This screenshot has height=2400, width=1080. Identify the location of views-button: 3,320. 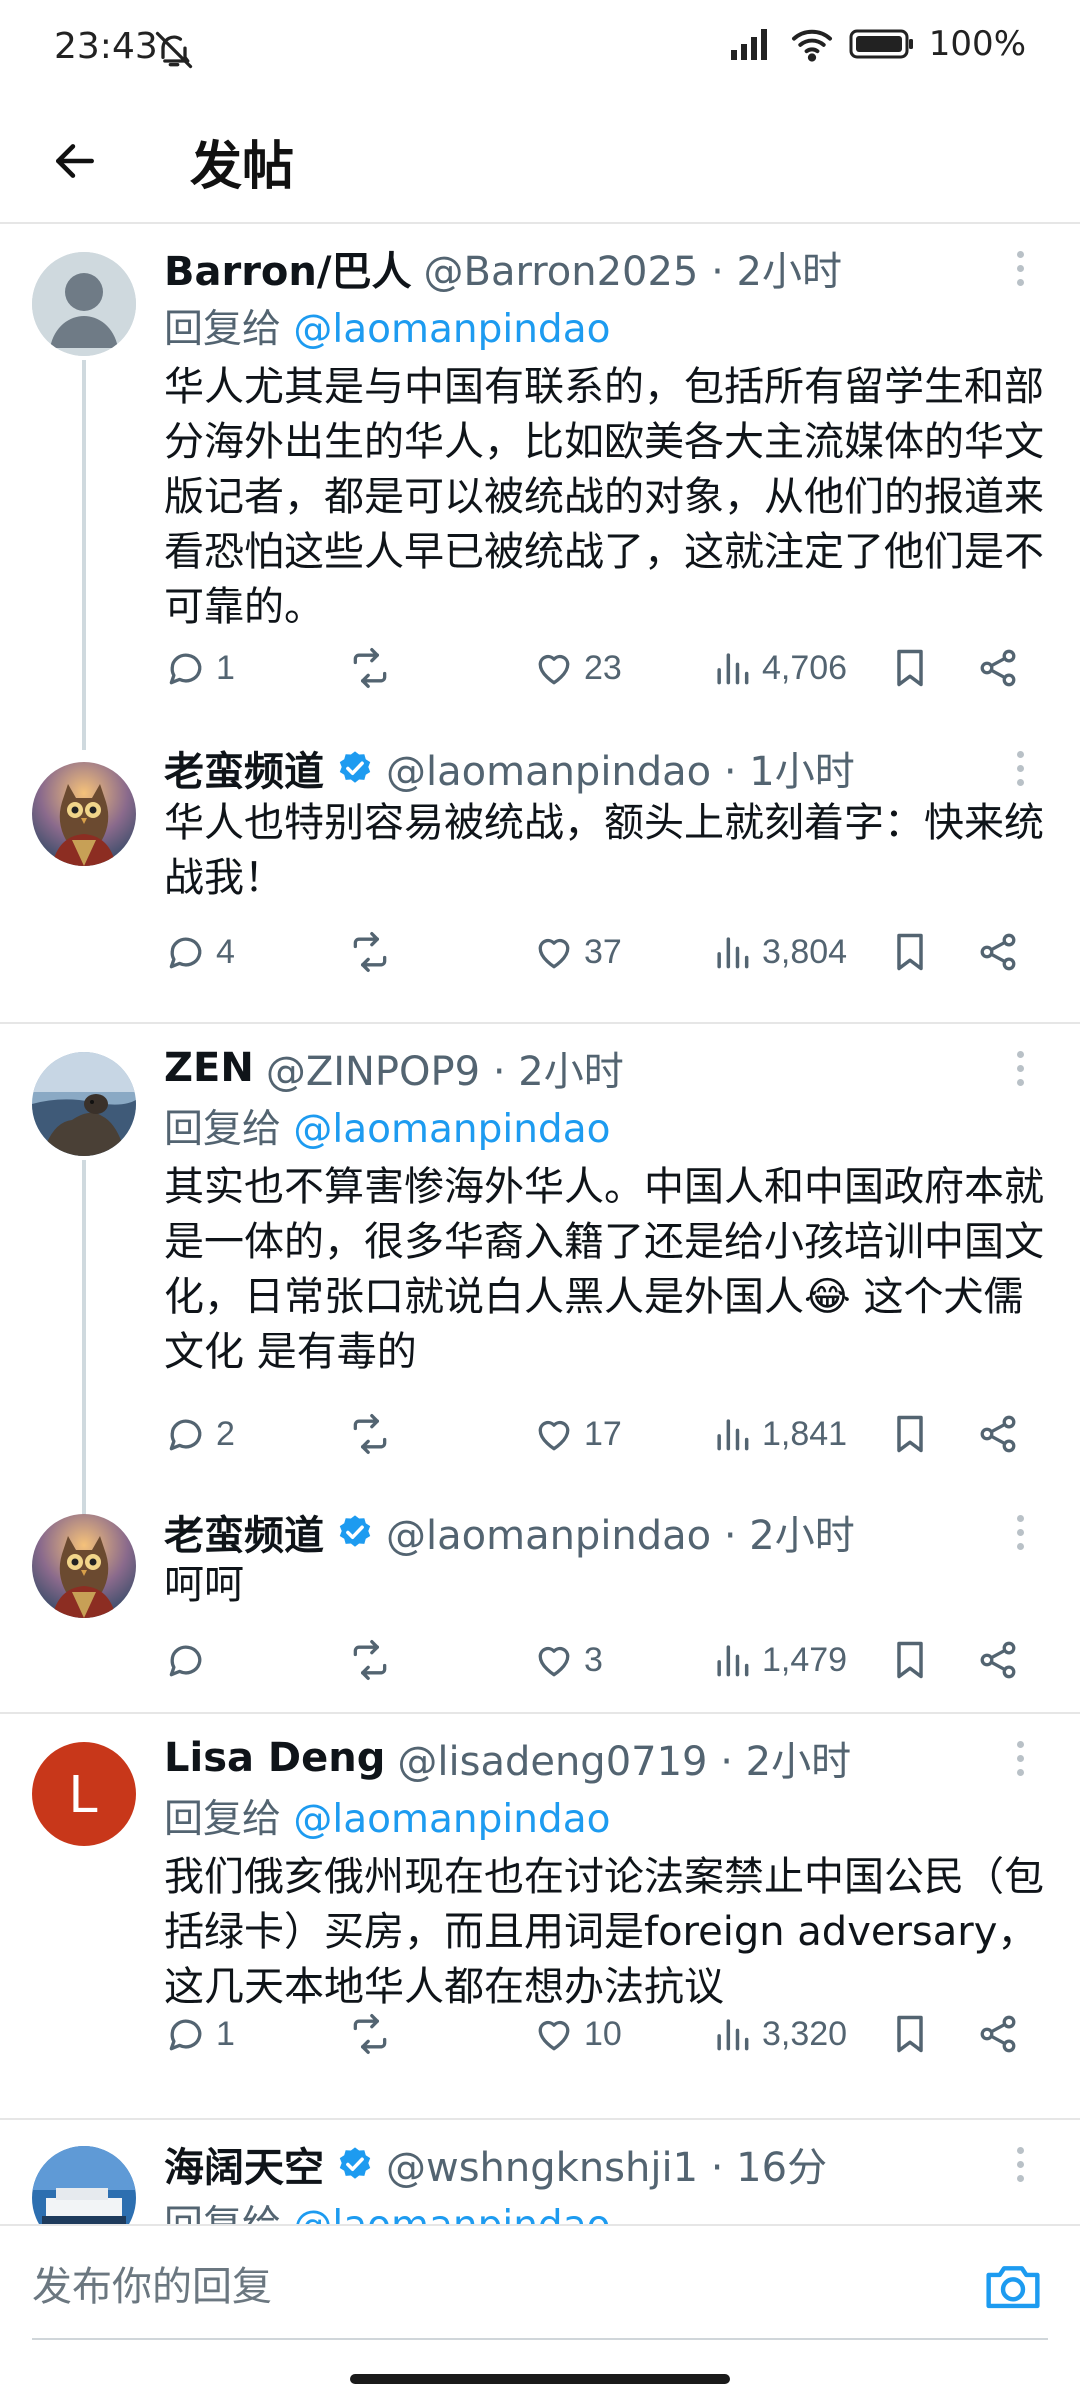
(778, 2034).